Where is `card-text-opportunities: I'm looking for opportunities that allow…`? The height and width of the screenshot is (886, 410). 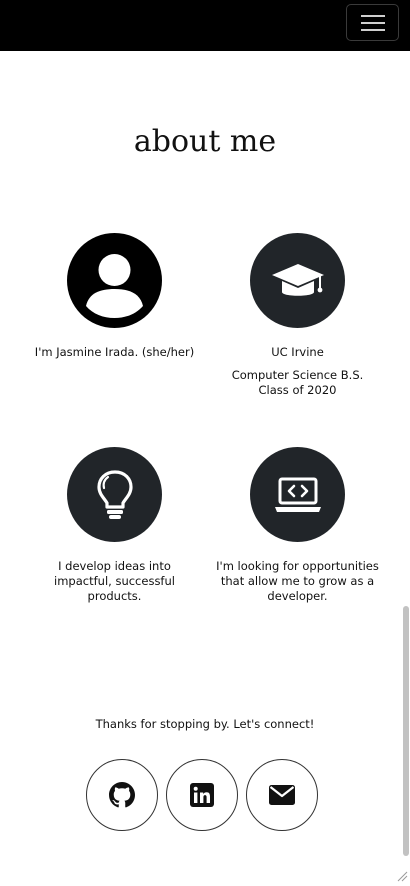 card-text-opportunities: I'm looking for opportunities that allow… is located at coordinates (297, 581).